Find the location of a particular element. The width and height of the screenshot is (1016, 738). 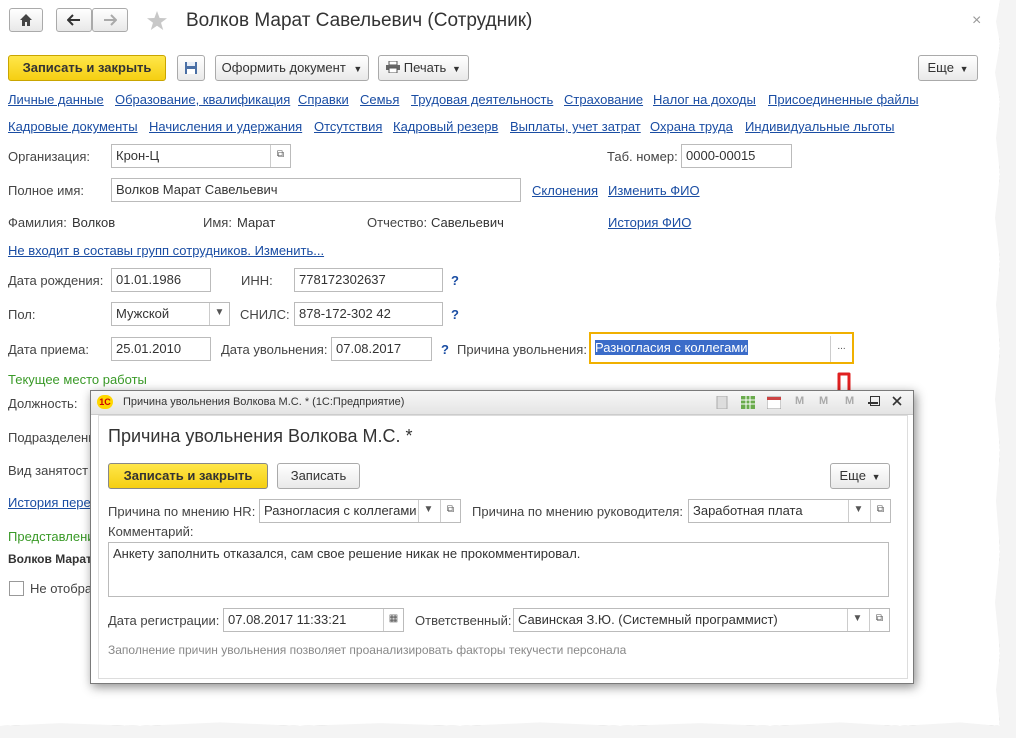

inn-field: 778172302637 is located at coordinates (368, 280).